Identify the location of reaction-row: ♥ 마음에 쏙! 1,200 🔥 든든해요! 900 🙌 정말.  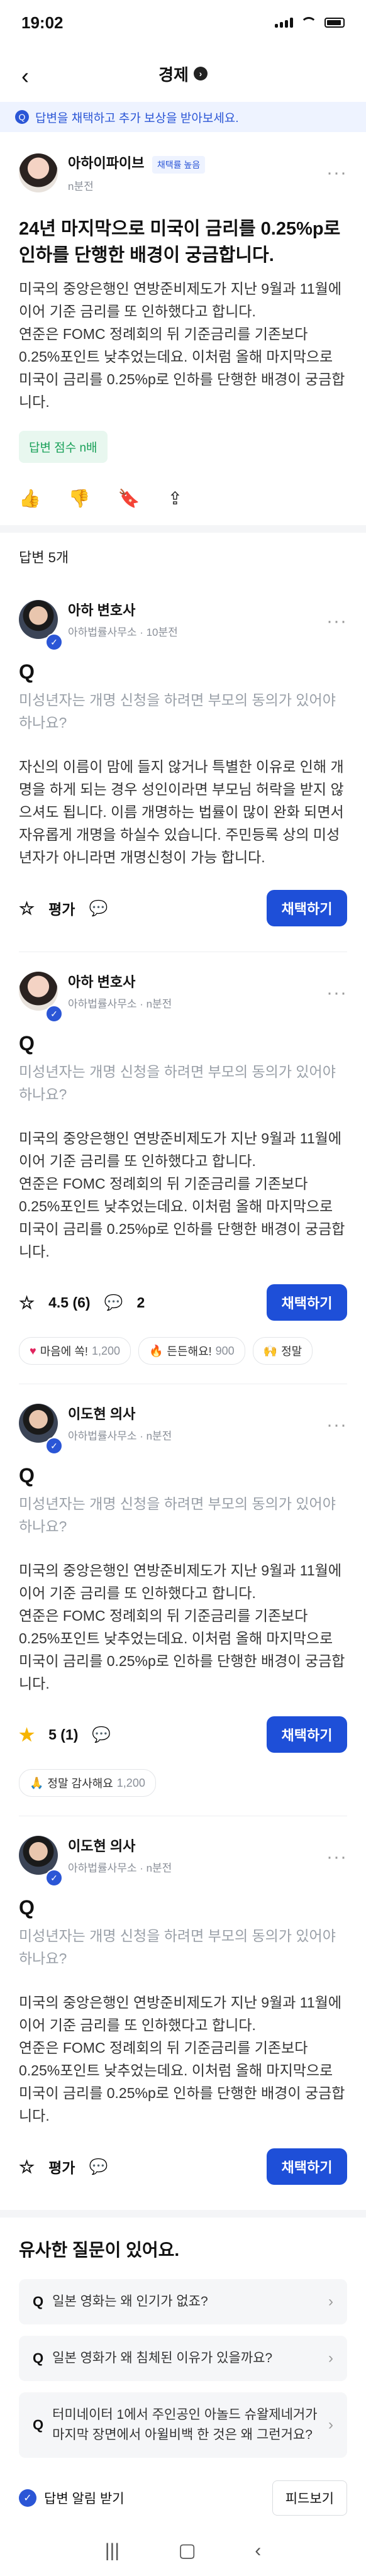
(183, 1360).